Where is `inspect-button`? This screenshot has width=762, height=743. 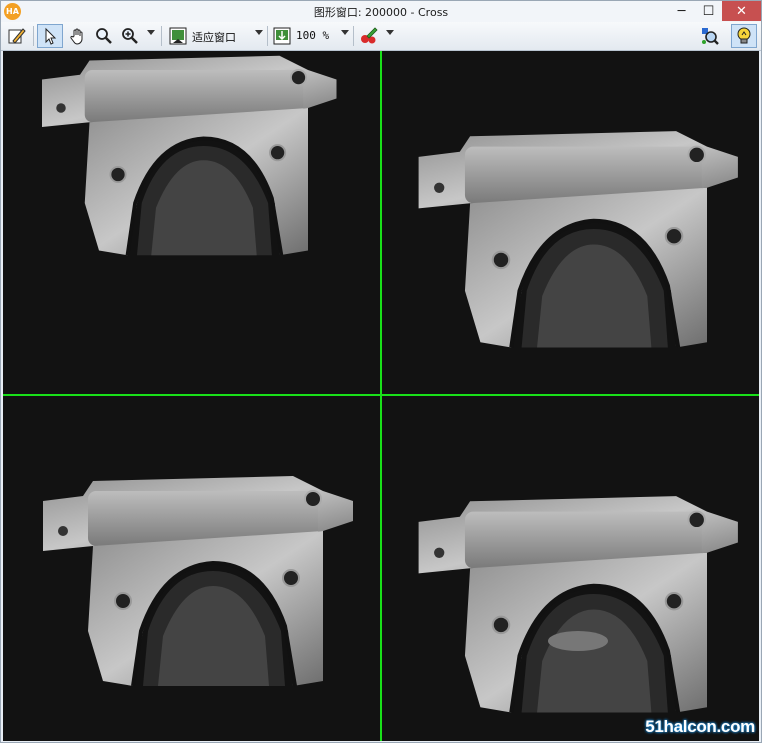
inspect-button is located at coordinates (710, 36).